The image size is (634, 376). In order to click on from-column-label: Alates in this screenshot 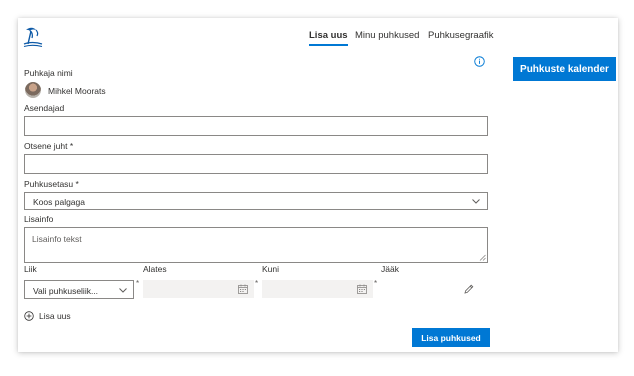, I will do `click(155, 269)`.